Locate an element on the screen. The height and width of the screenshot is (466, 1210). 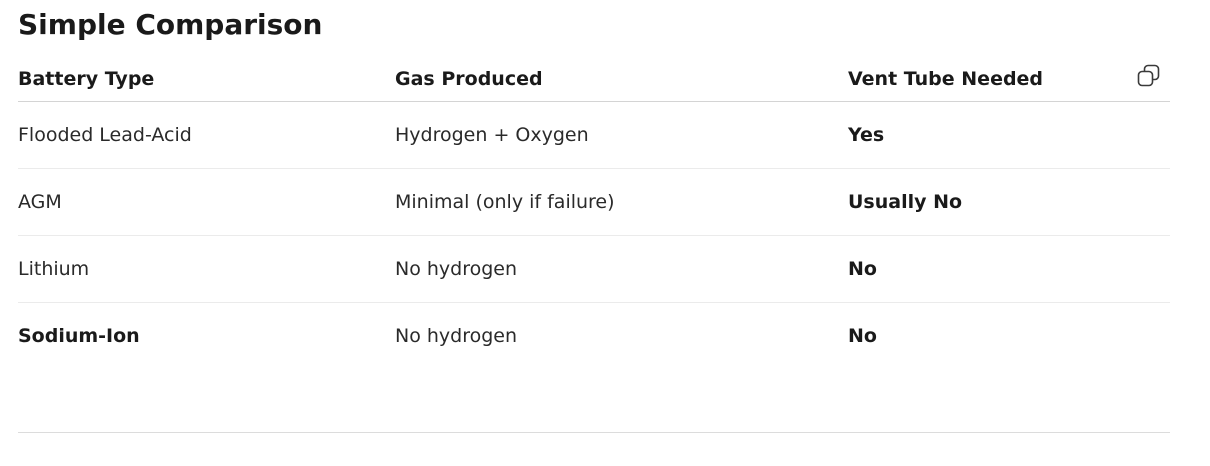
cell-battery-type: Flooded Lead-Acid is located at coordinates (206, 135).